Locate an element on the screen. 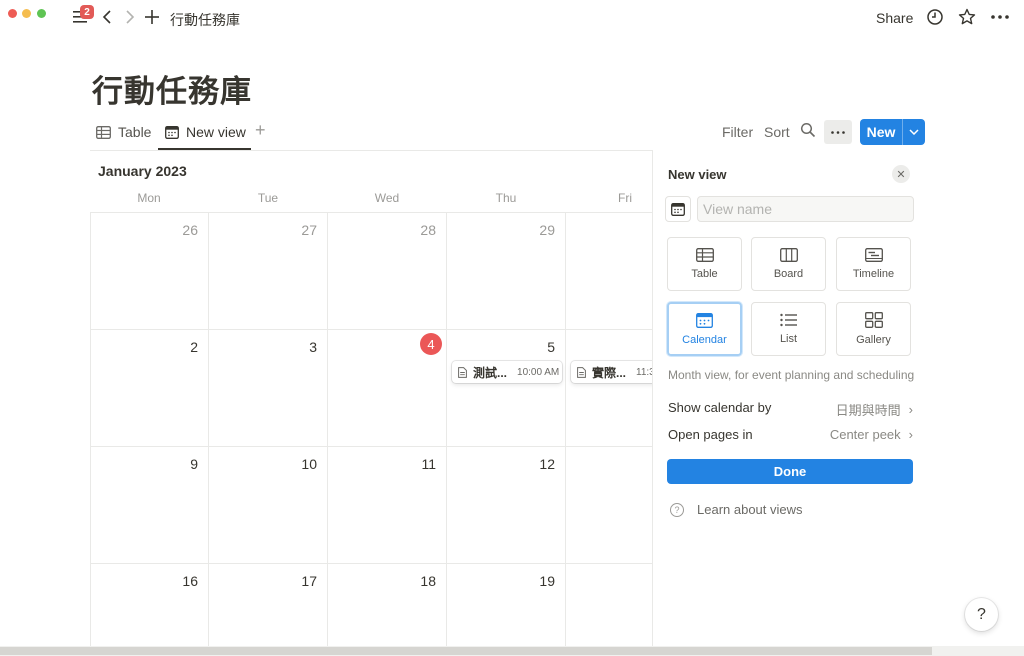  calendar-day-cell: 12 is located at coordinates (506, 505).